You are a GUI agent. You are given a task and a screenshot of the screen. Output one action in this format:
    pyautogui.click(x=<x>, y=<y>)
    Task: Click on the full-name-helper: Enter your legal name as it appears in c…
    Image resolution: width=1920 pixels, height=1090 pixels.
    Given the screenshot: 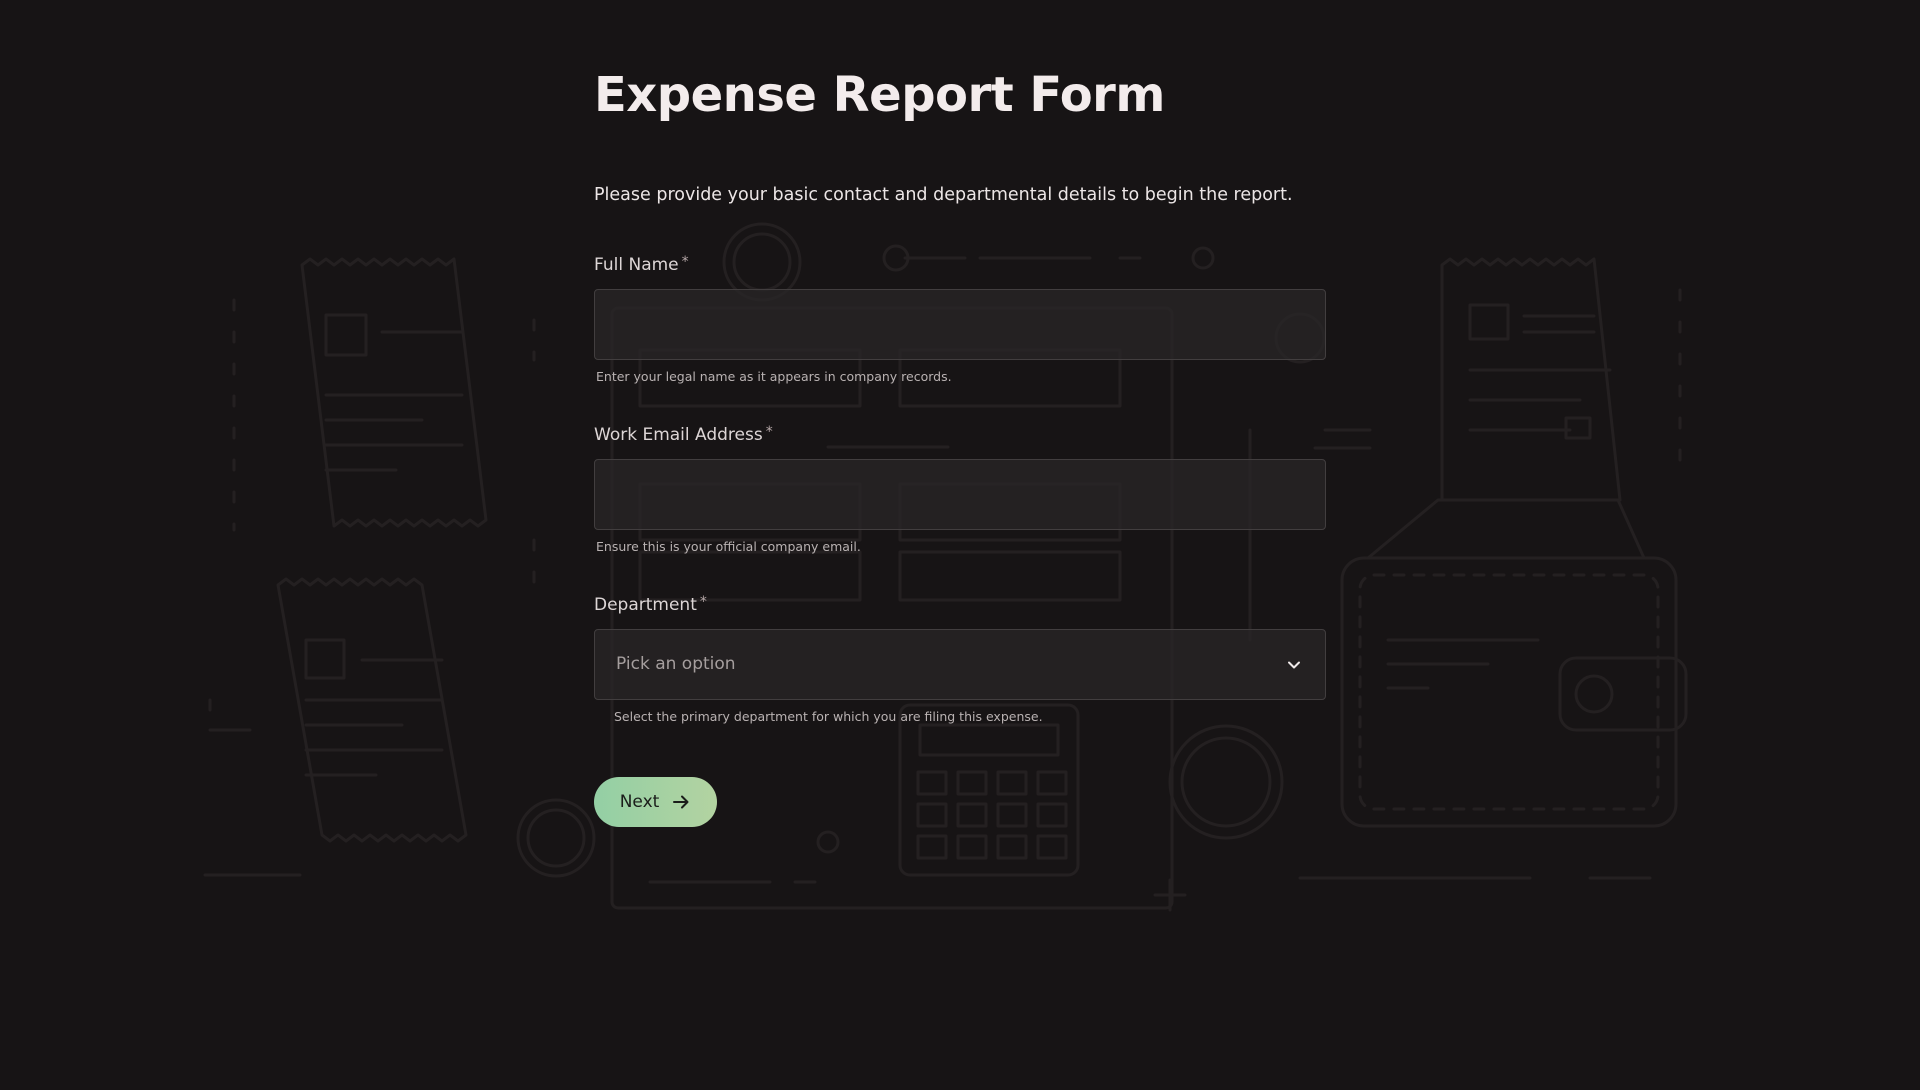 What is the action you would take?
    pyautogui.click(x=774, y=376)
    